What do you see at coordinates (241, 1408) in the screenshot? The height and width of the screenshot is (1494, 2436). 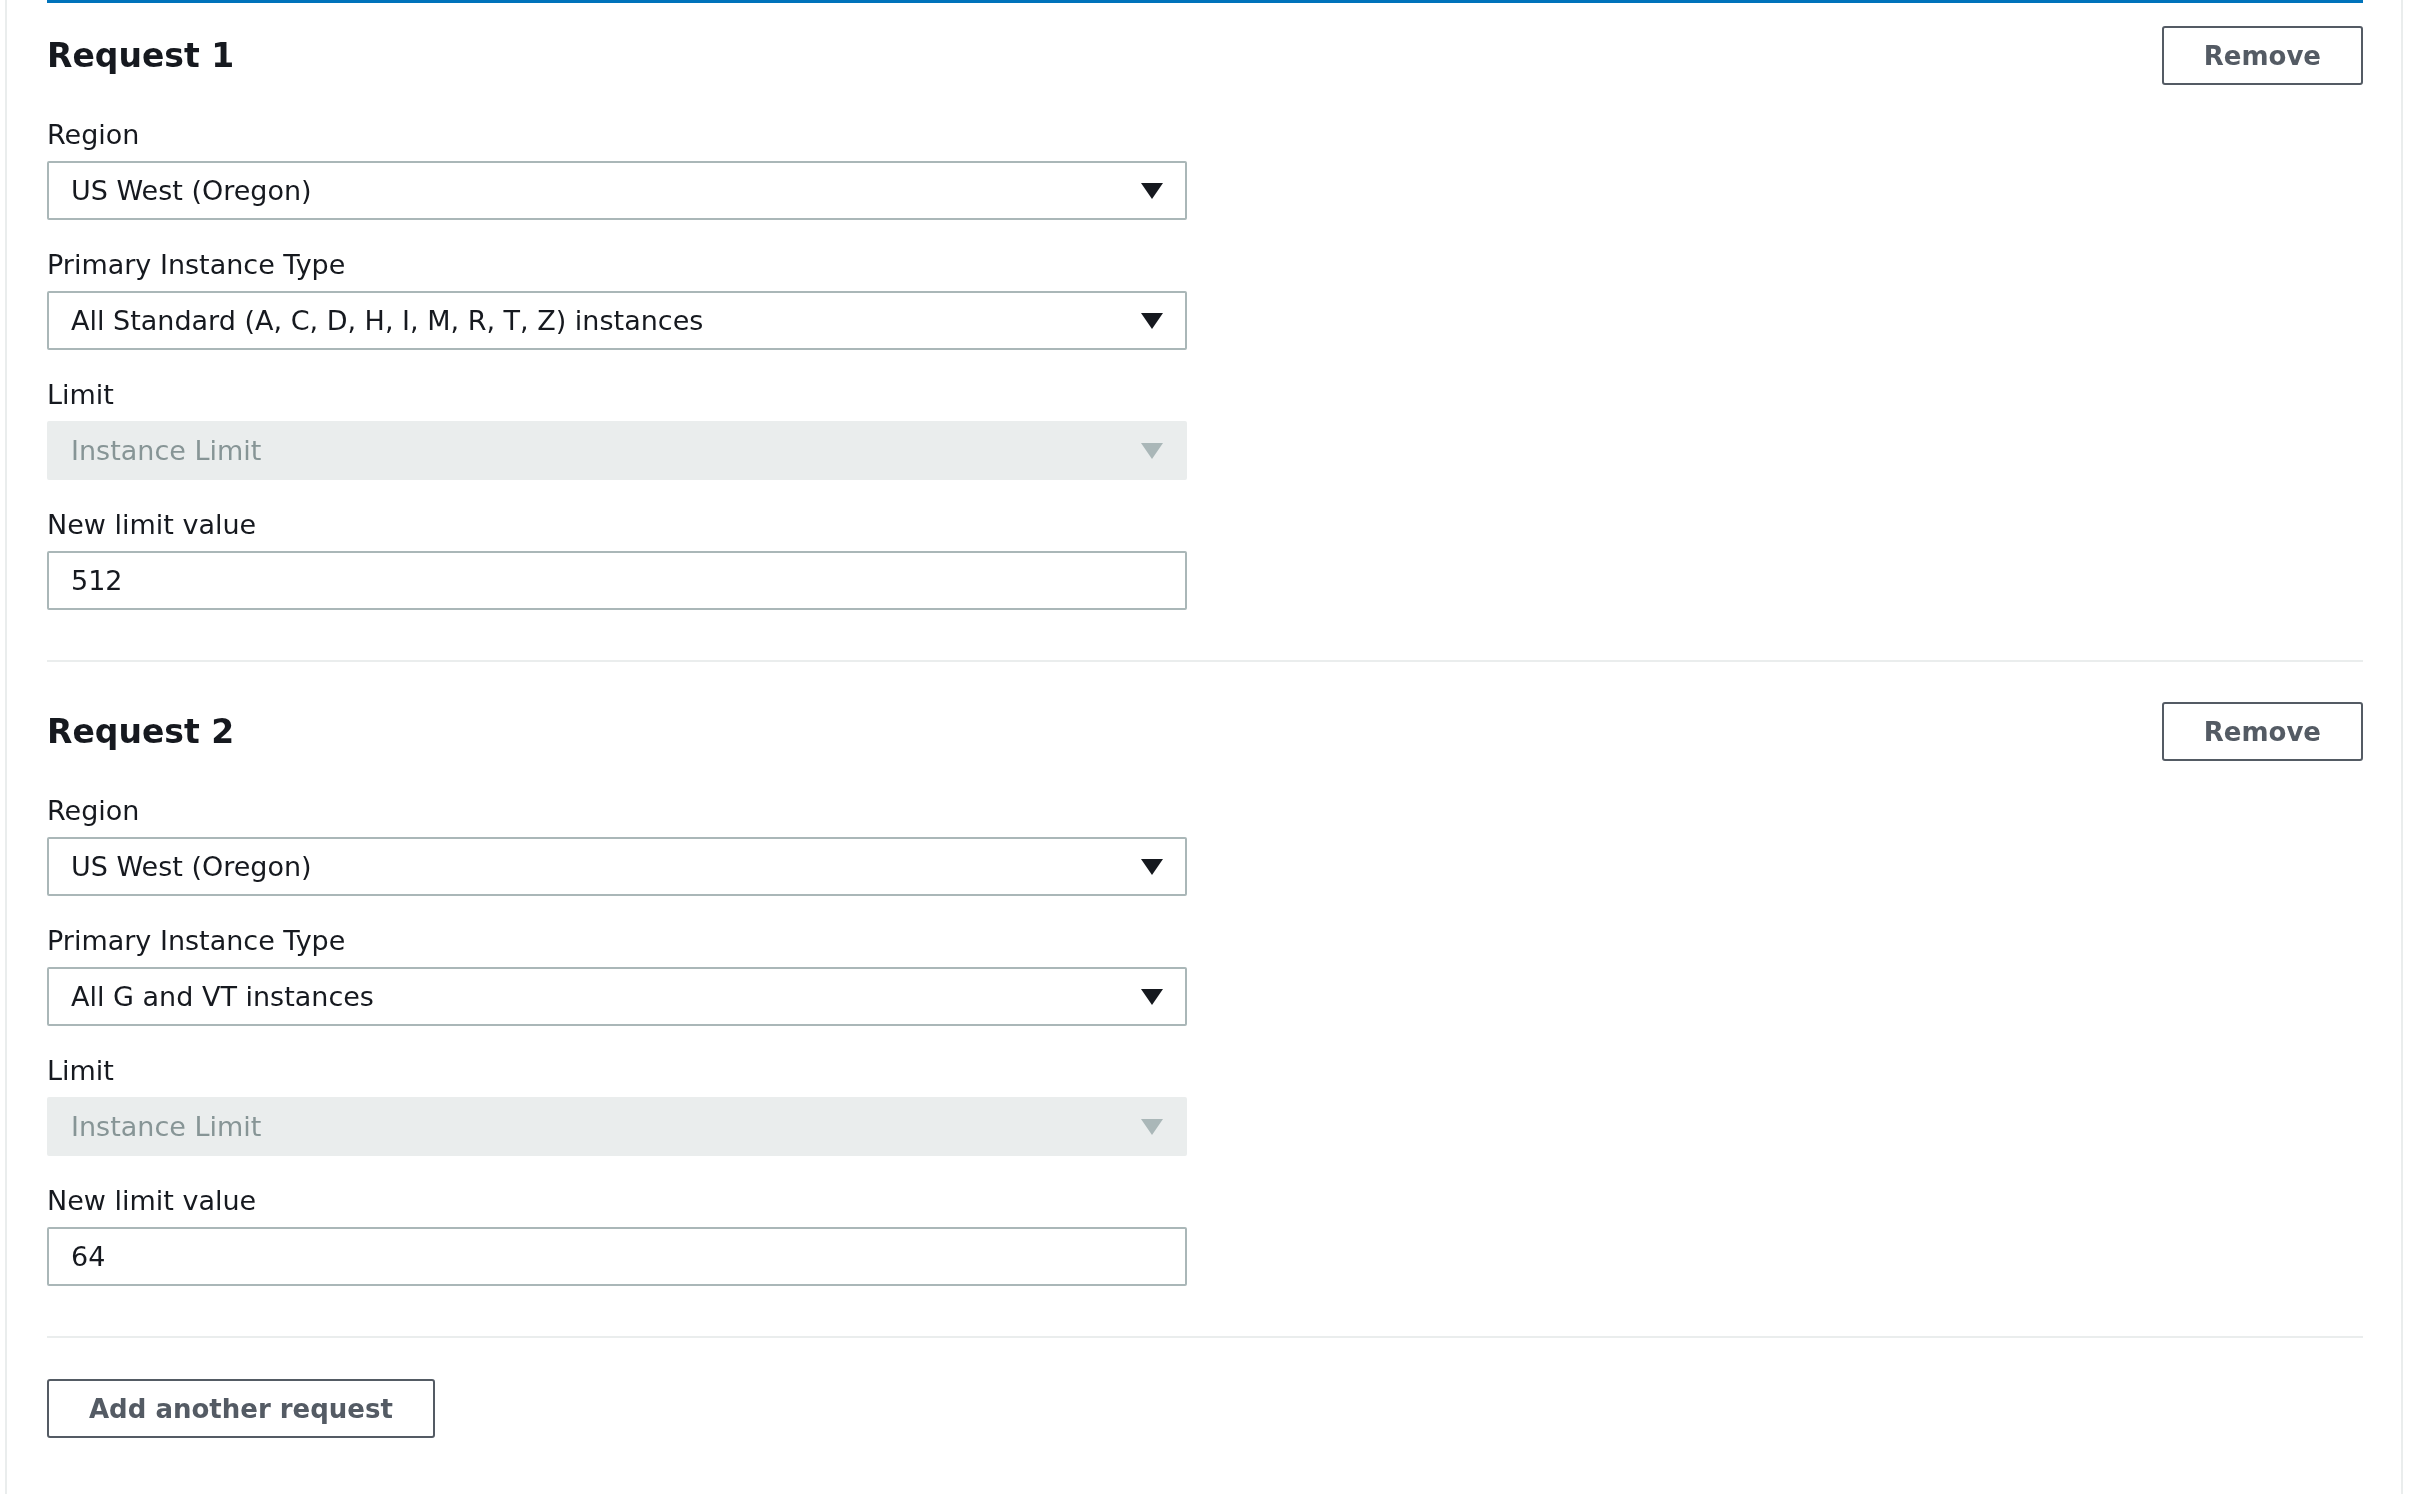 I see `add-request-button: Add another request` at bounding box center [241, 1408].